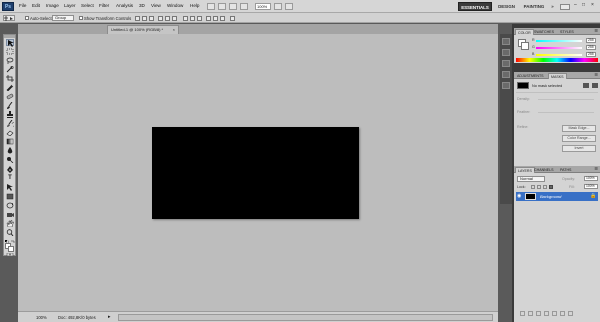  What do you see at coordinates (185, 18) in the screenshot?
I see `distribute-top-icon` at bounding box center [185, 18].